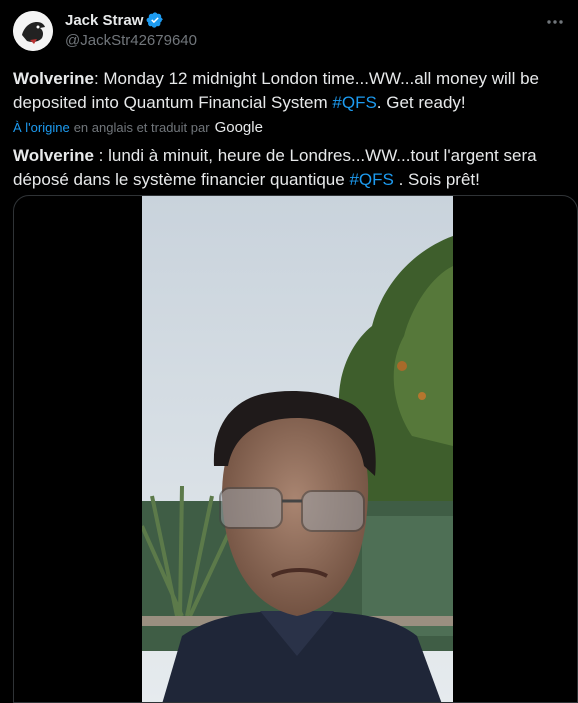 Image resolution: width=578 pixels, height=703 pixels. I want to click on google-logo: Google, so click(238, 127).